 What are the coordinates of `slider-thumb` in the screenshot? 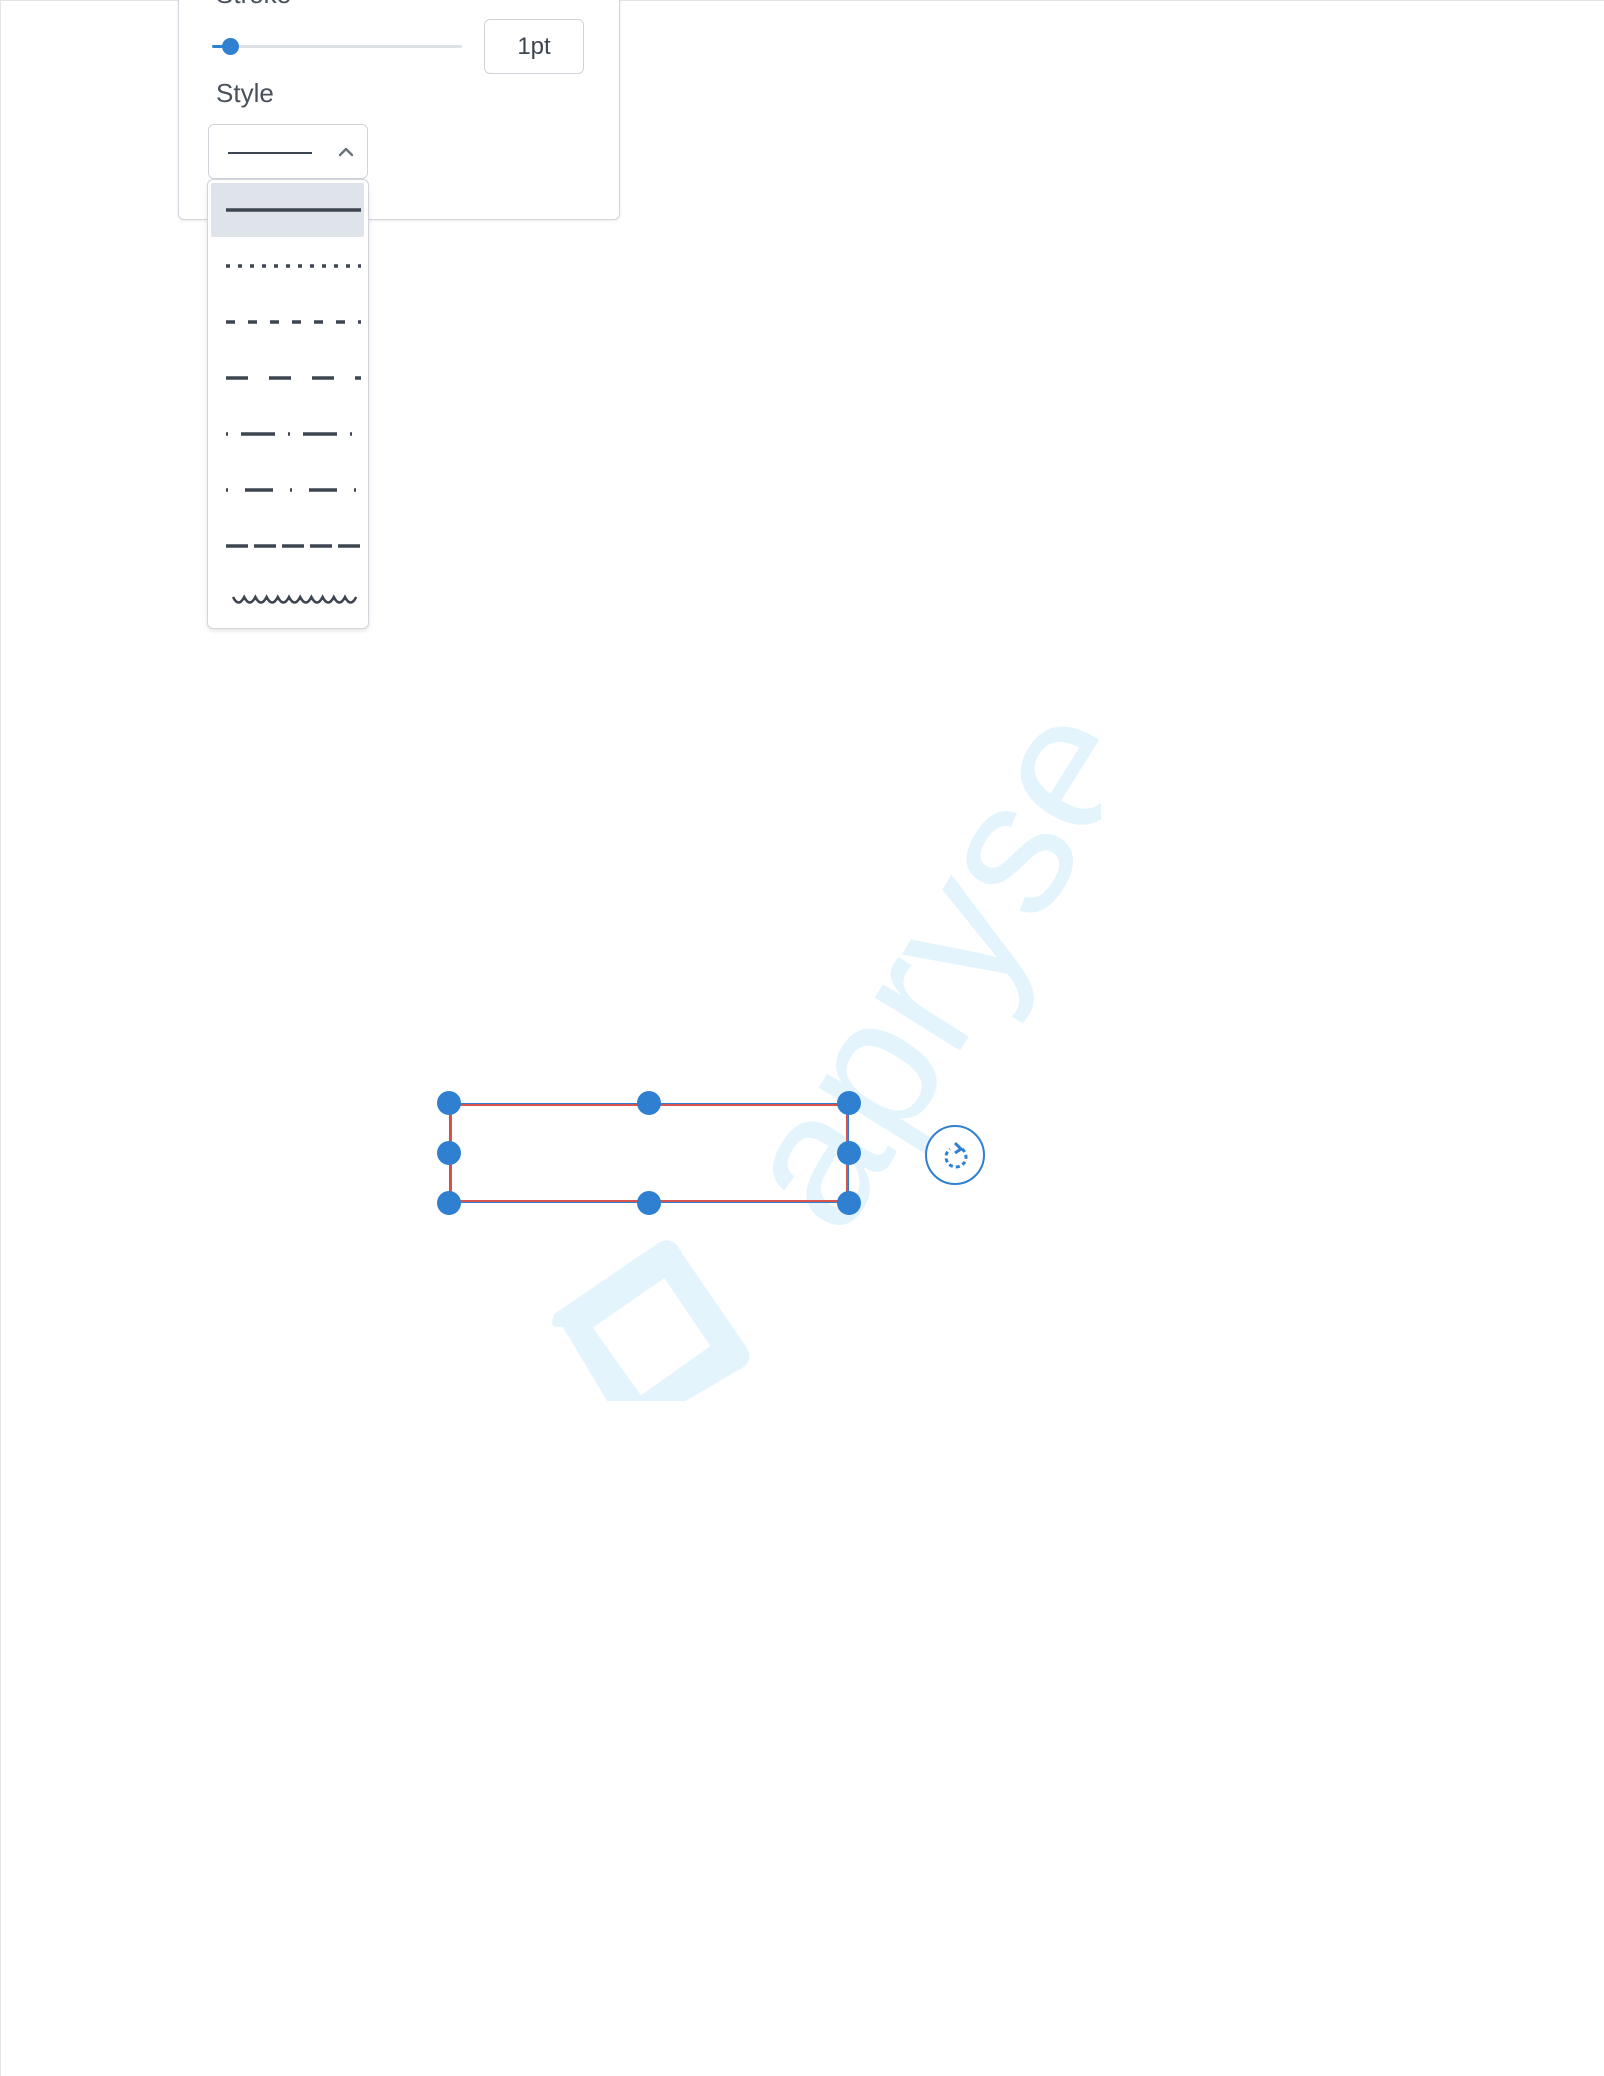 It's located at (230, 46).